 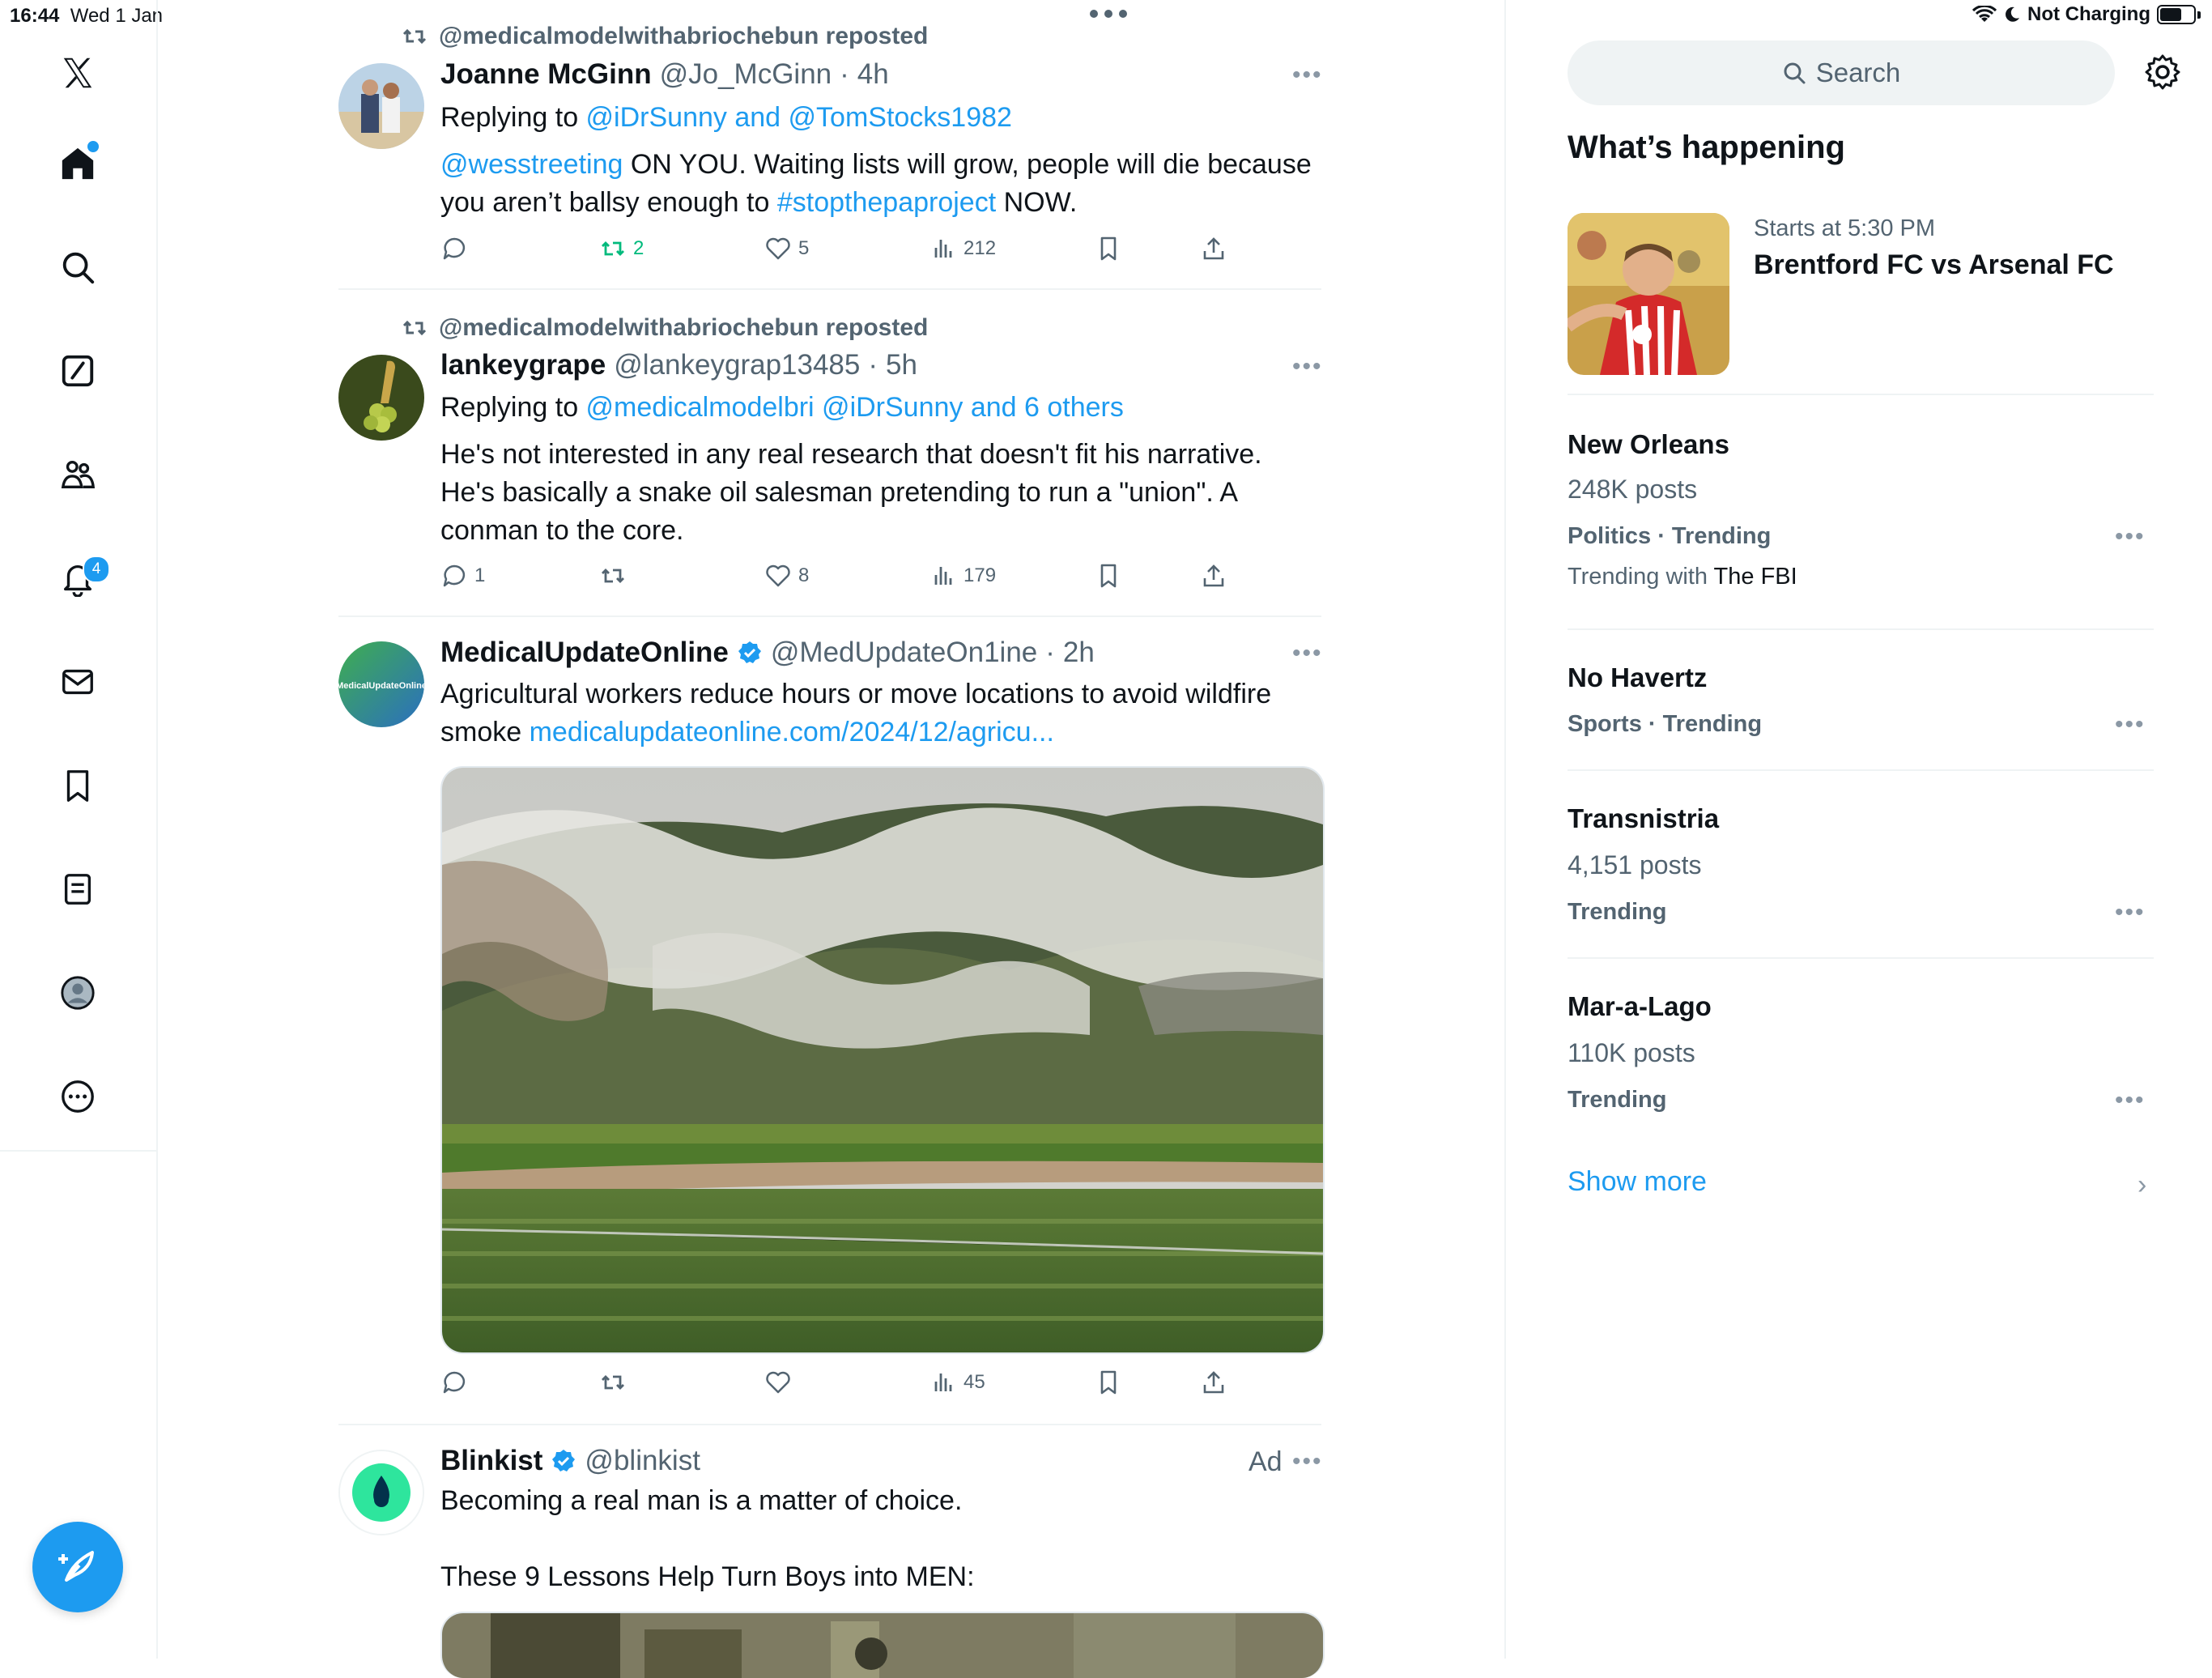 I want to click on author-name: Joanne McGinn, so click(x=546, y=74).